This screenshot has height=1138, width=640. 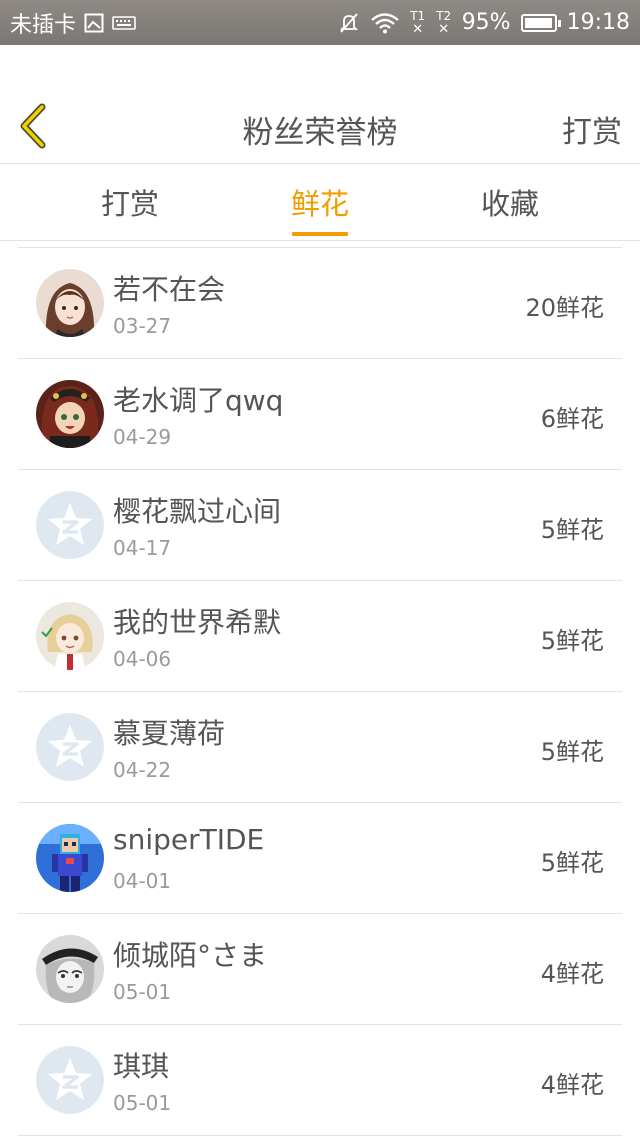 What do you see at coordinates (349, 23) in the screenshot?
I see `mute-icon` at bounding box center [349, 23].